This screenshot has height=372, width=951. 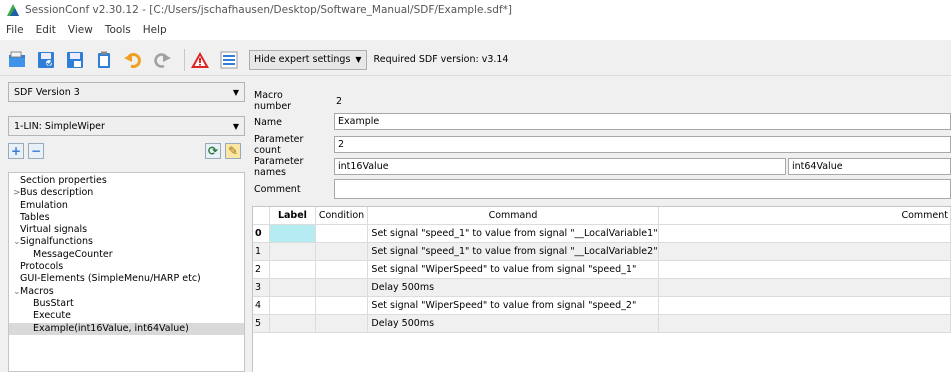 What do you see at coordinates (262, 233) in the screenshot?
I see `row-number: 0` at bounding box center [262, 233].